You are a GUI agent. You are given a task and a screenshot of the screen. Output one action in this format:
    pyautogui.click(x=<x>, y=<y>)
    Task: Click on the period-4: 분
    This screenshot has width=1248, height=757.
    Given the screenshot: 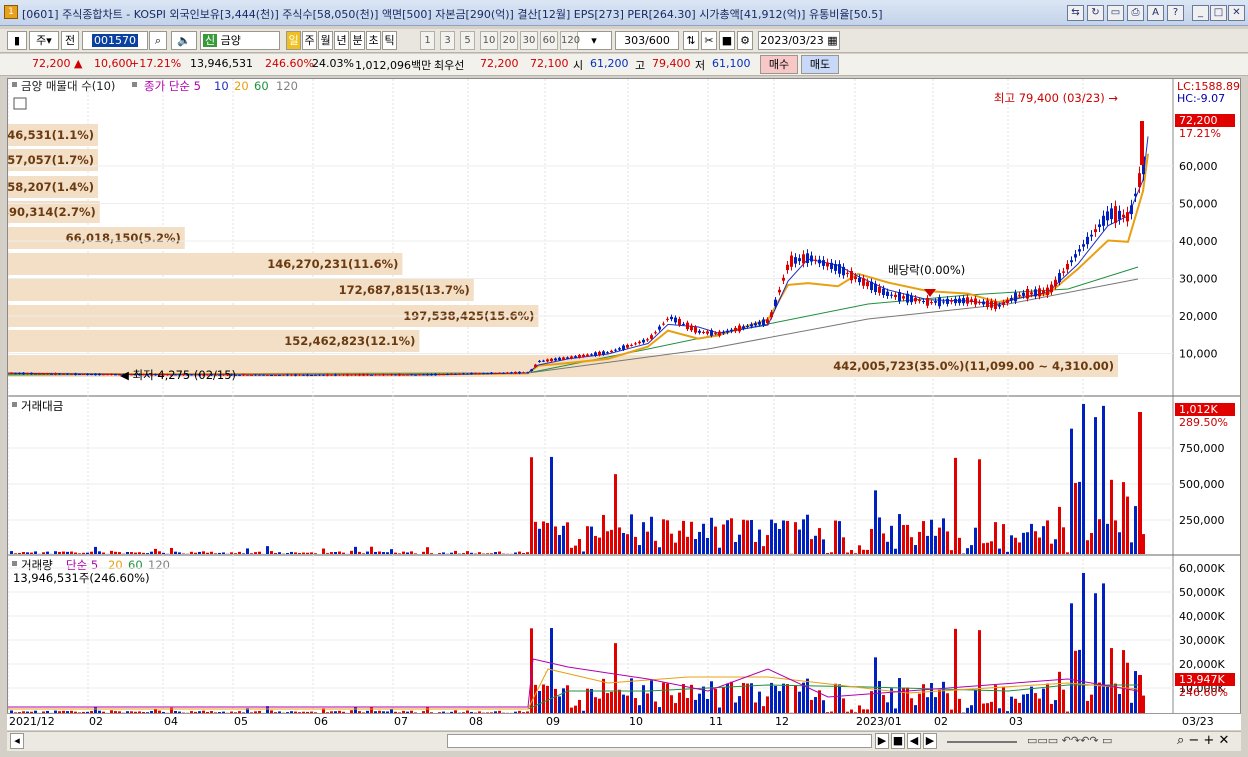 What is the action you would take?
    pyautogui.click(x=357, y=40)
    